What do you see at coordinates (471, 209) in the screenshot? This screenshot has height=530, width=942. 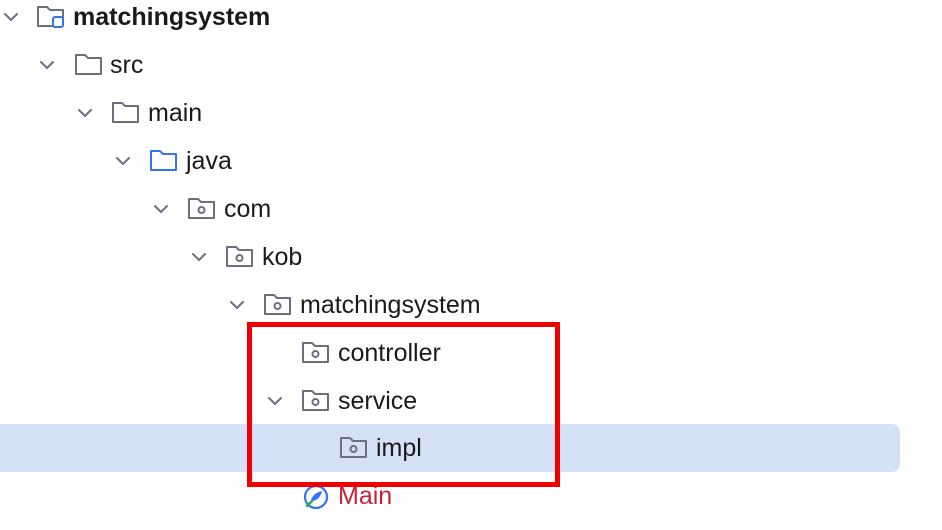 I see `tree-item-com: com` at bounding box center [471, 209].